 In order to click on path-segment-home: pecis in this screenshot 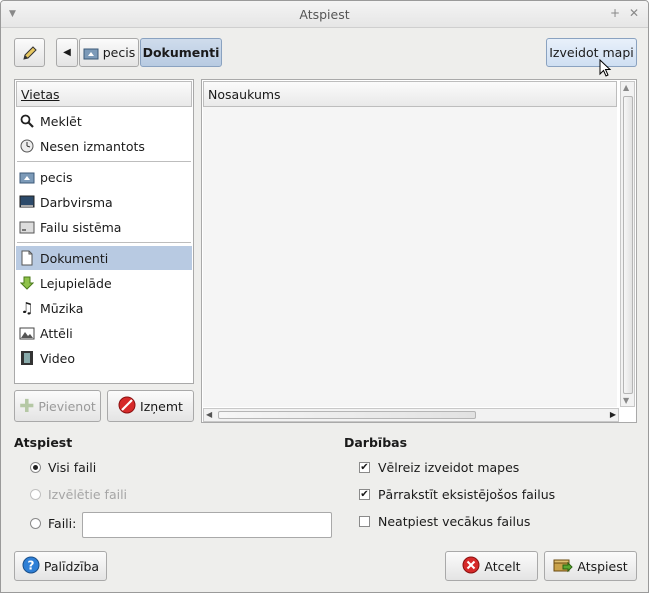, I will do `click(109, 52)`.